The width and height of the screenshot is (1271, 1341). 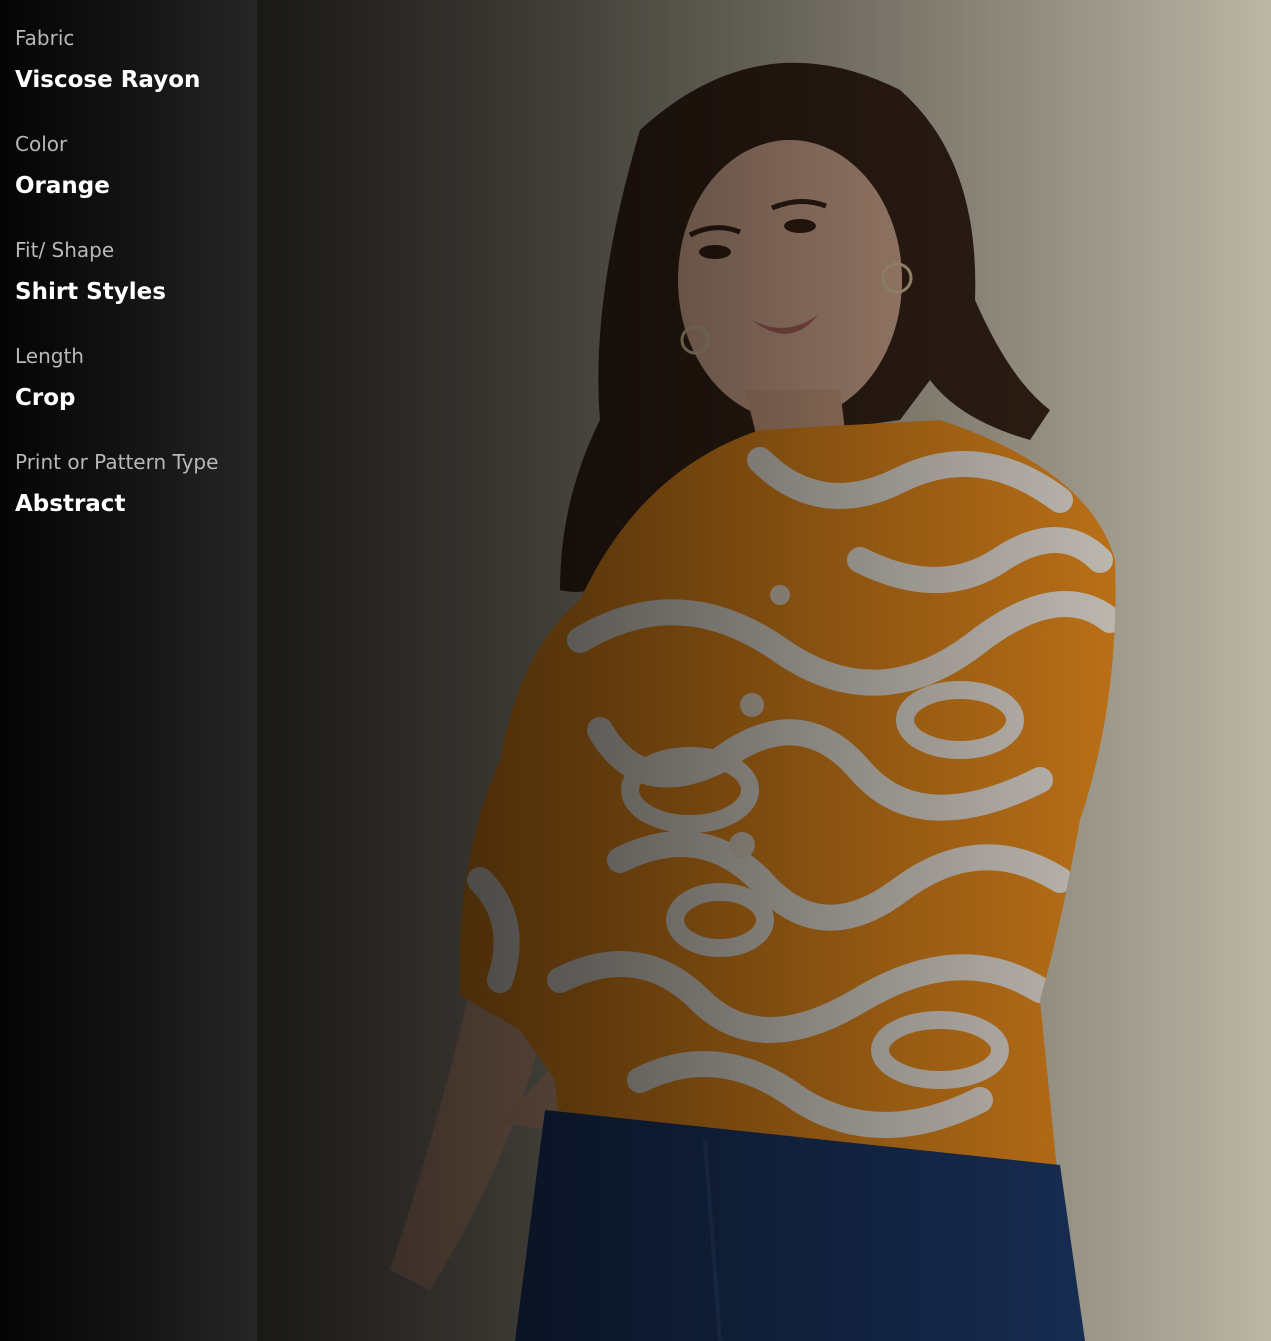 What do you see at coordinates (90, 292) in the screenshot?
I see `attribute-value: Shirt Styles` at bounding box center [90, 292].